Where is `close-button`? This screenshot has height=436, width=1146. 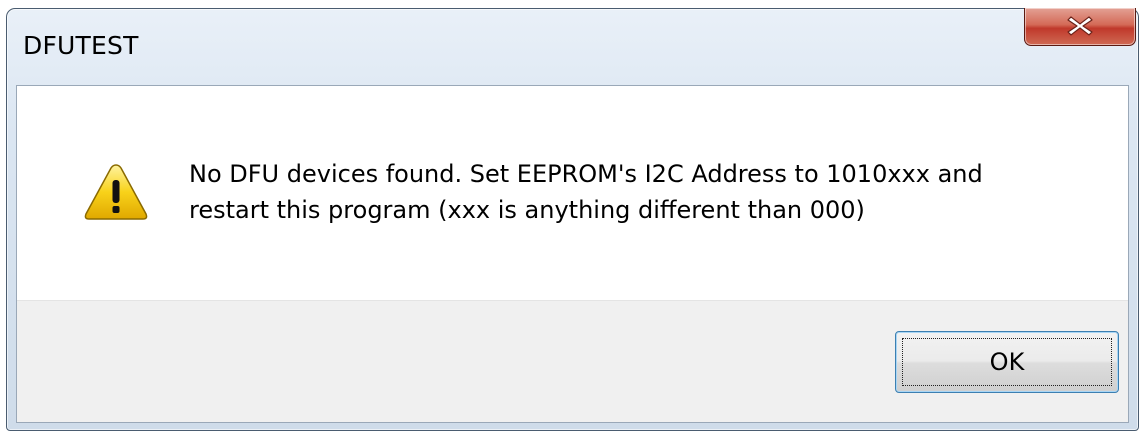
close-button is located at coordinates (1080, 27).